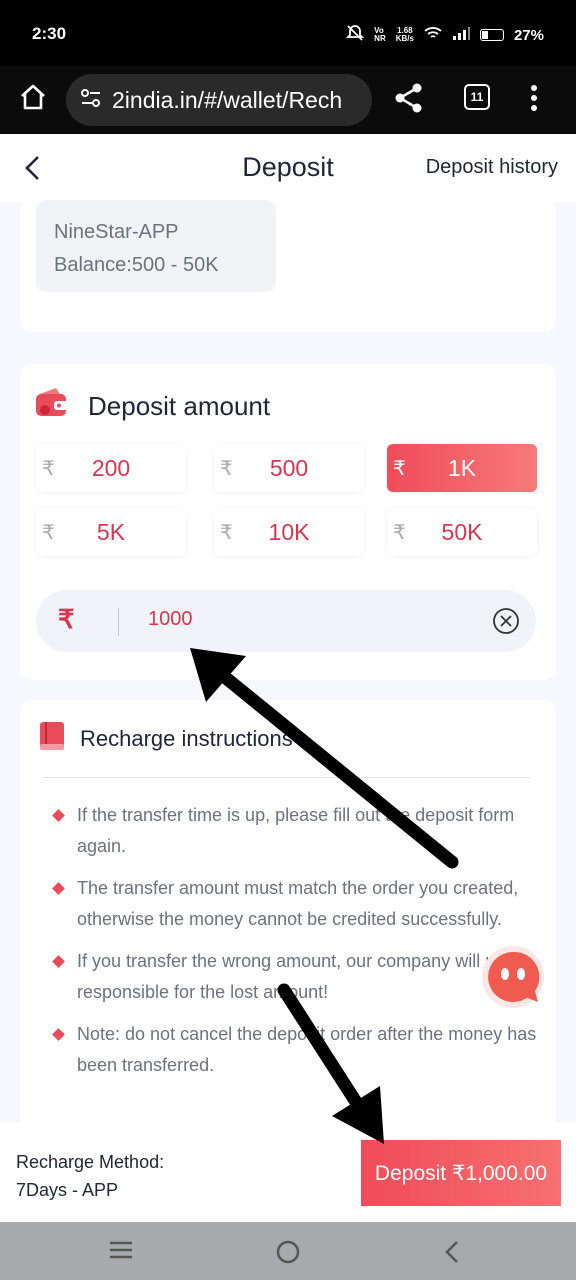 This screenshot has height=1280, width=576. Describe the element at coordinates (136, 265) in the screenshot. I see `channel-balance: Balance:500 - 50K` at that location.